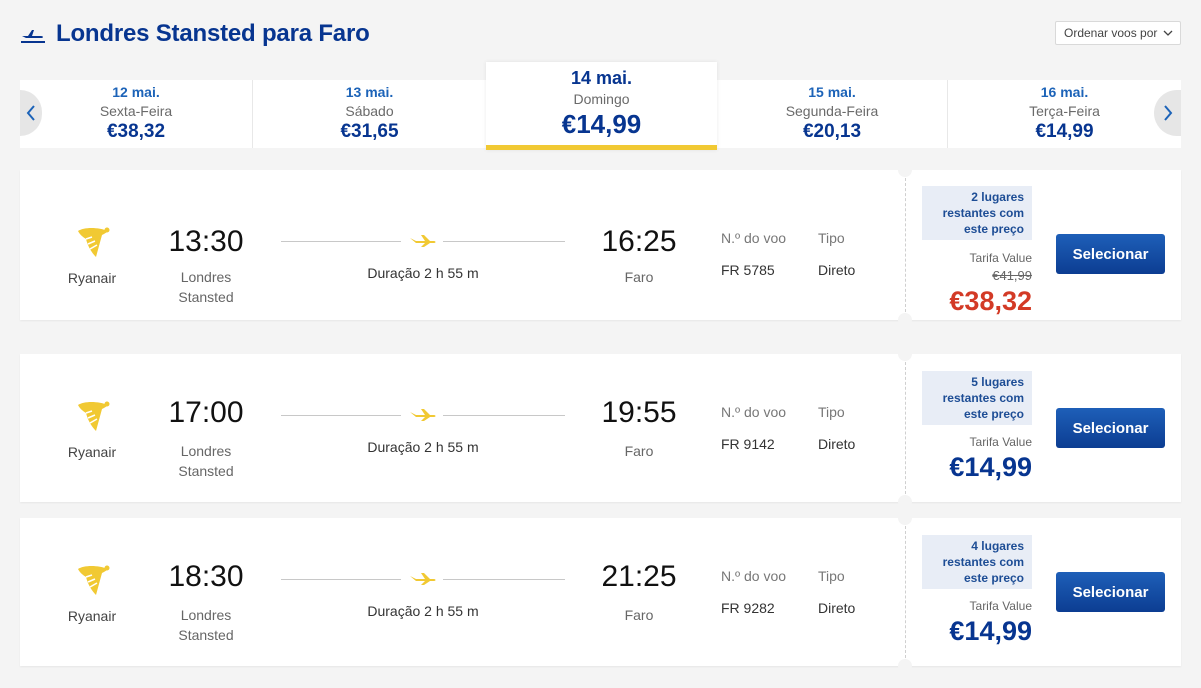 Image resolution: width=1201 pixels, height=688 pixels. Describe the element at coordinates (30, 113) in the screenshot. I see `chevron-left-icon` at that location.